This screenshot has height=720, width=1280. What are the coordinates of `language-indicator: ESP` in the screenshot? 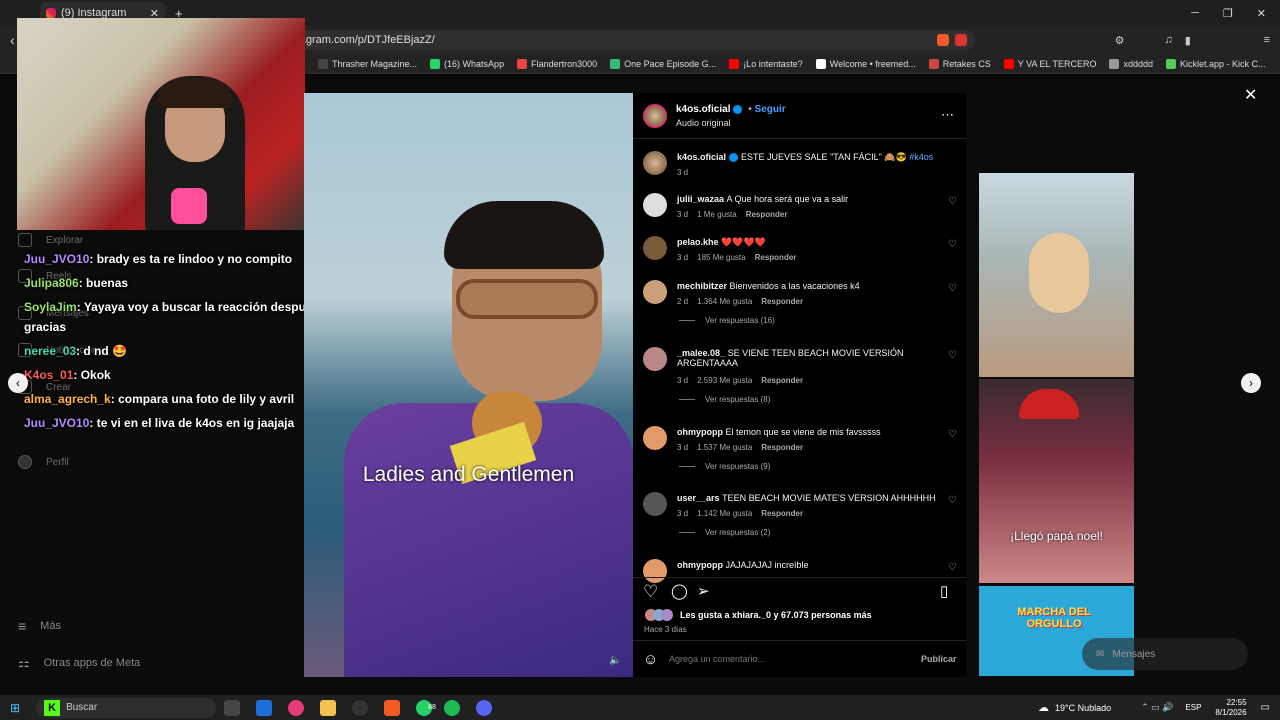 It's located at (1193, 707).